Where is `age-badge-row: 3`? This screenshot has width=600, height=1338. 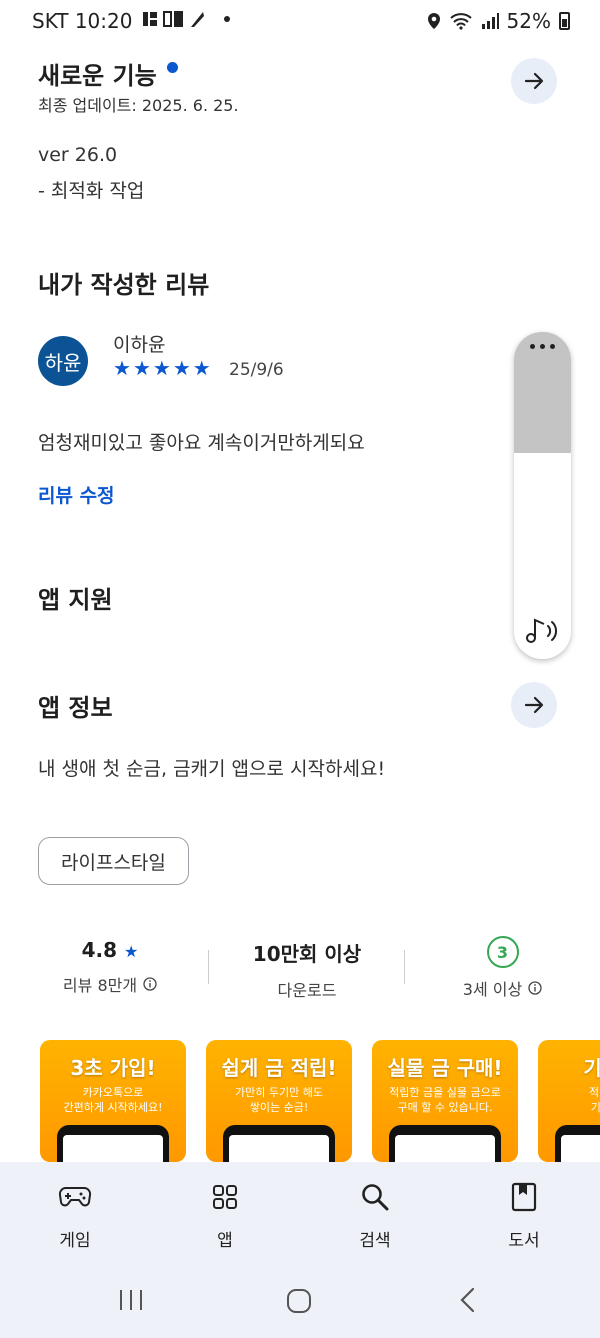
age-badge-row: 3 is located at coordinates (502, 952).